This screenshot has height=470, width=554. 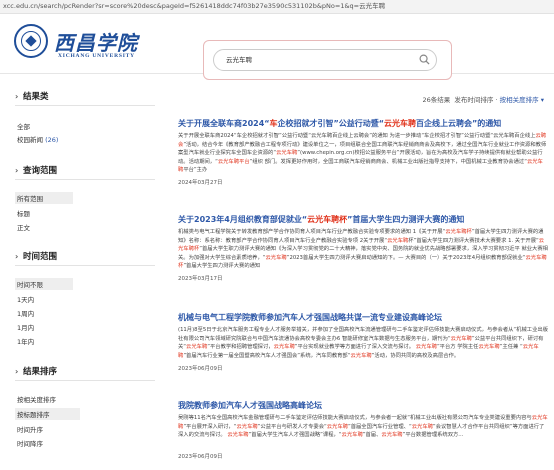 I want to click on university-seal-icon, so click(x=31, y=41).